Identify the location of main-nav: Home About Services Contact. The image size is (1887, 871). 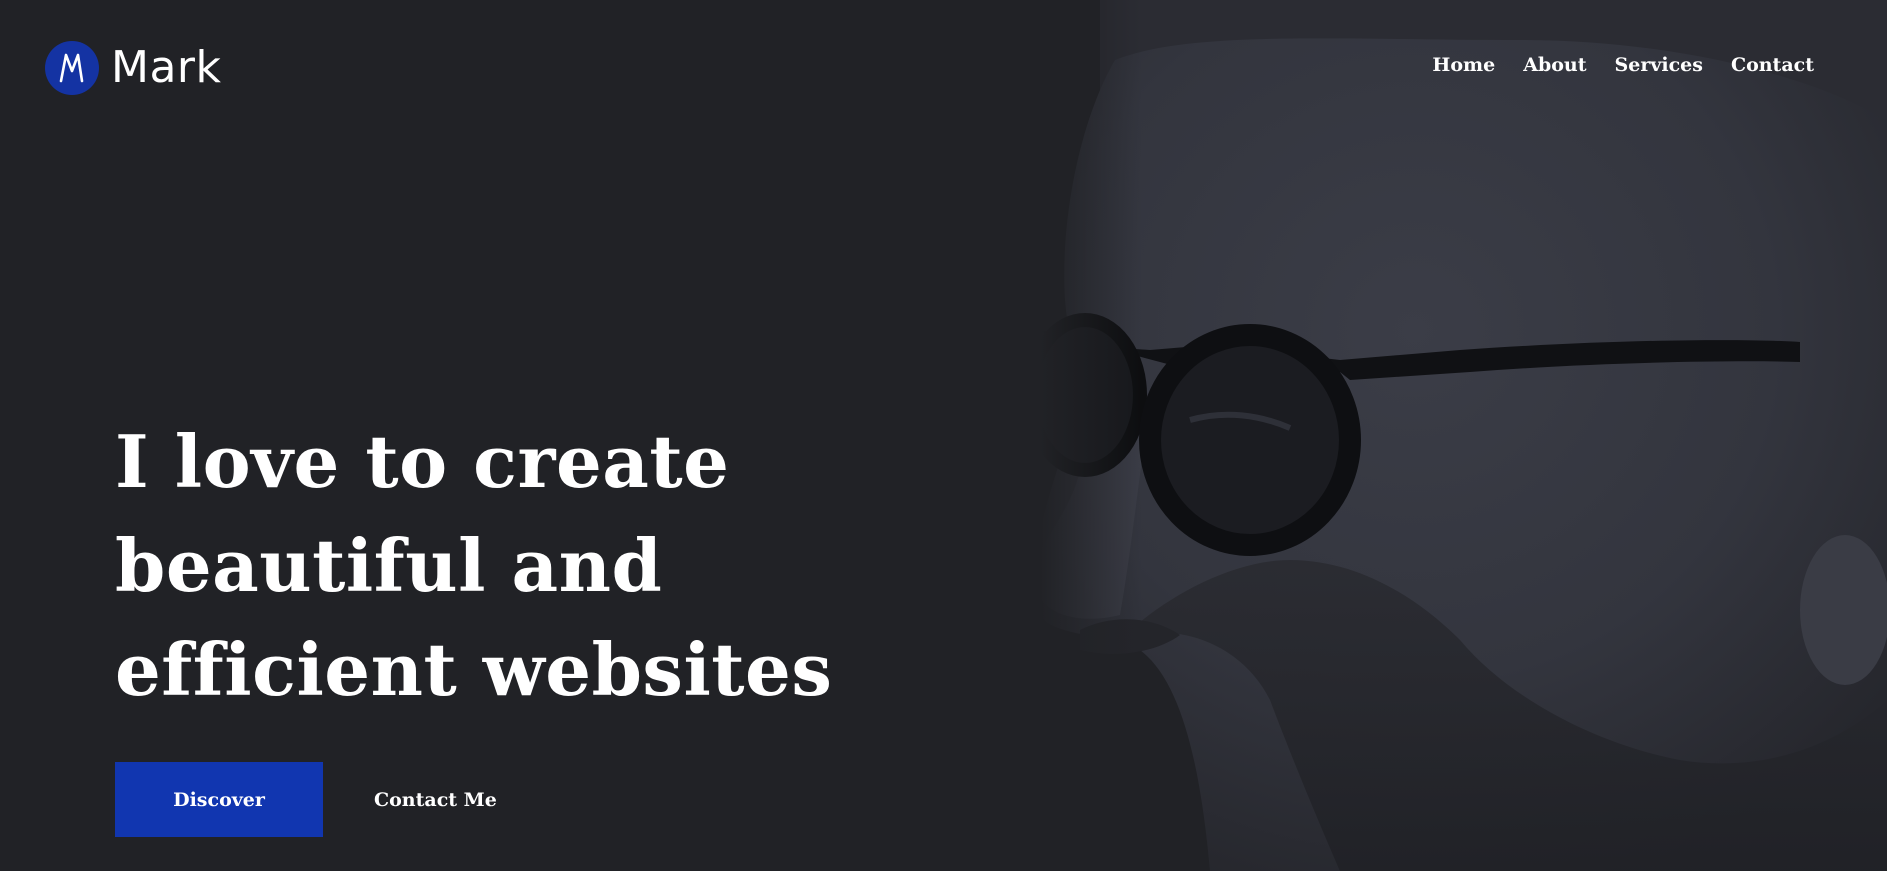
(1623, 65).